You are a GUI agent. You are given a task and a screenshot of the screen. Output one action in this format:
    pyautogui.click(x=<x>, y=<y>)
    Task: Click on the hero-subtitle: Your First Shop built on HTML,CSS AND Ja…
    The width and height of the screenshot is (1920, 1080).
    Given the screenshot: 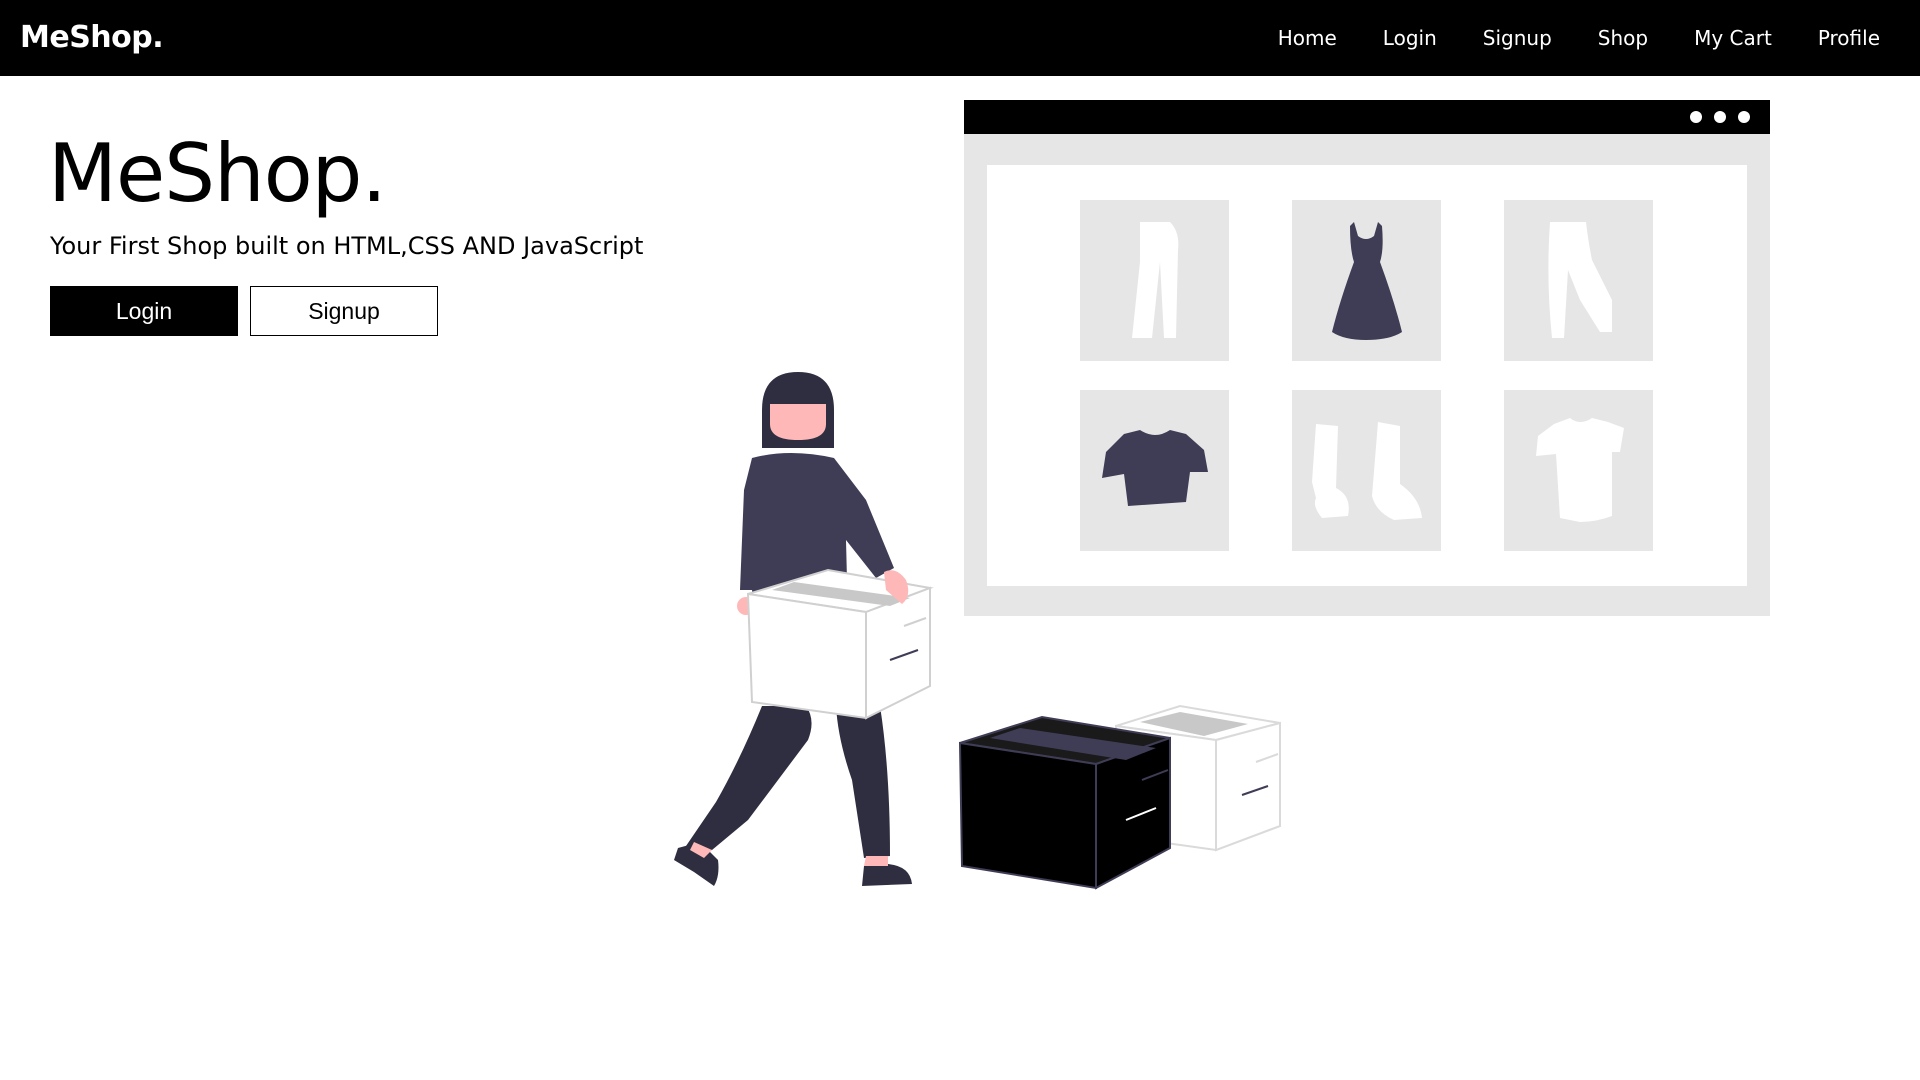 What is the action you would take?
    pyautogui.click(x=347, y=246)
    